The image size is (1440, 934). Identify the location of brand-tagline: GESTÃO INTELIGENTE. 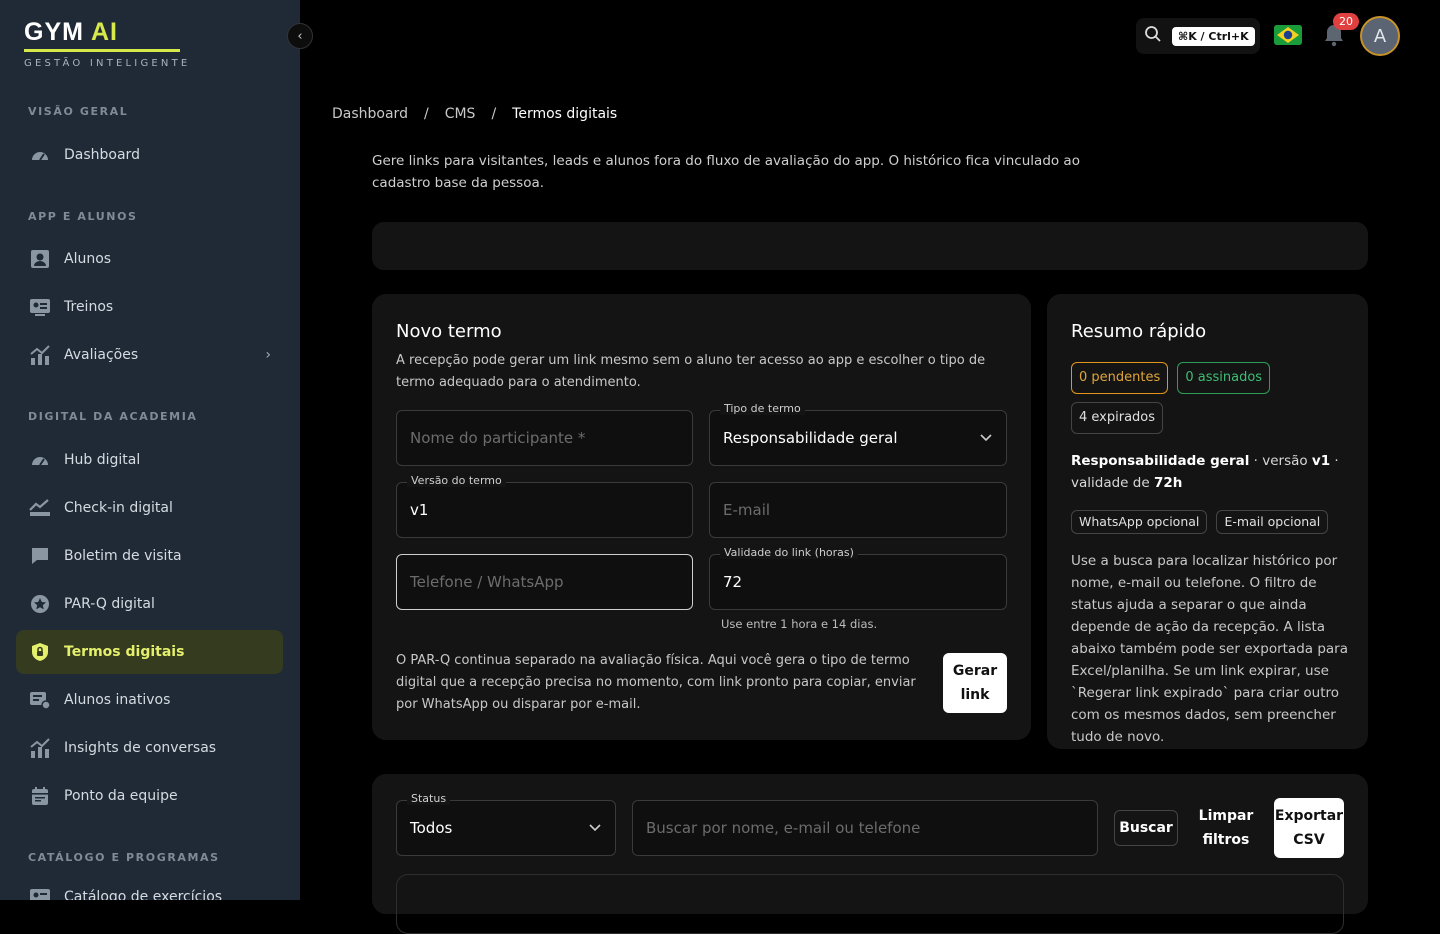
(107, 63).